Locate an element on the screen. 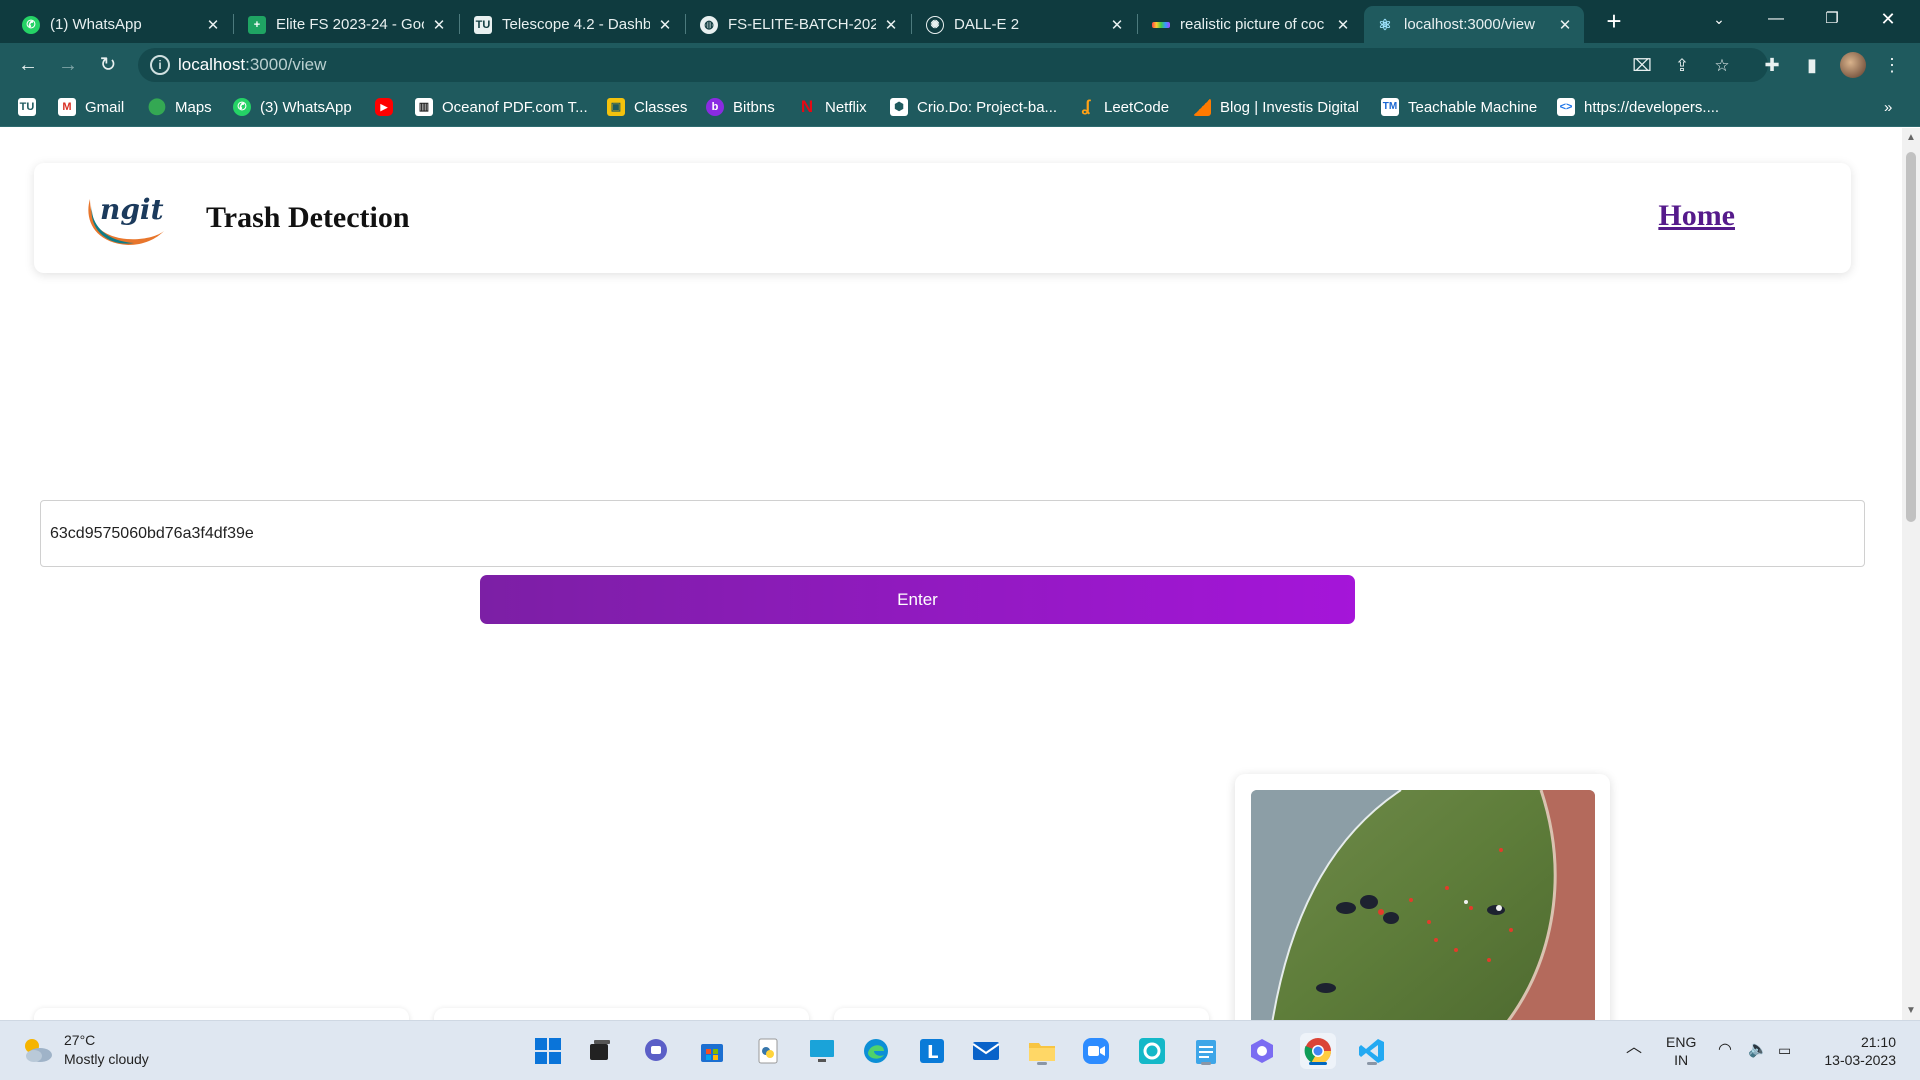 The height and width of the screenshot is (1080, 1920). battery-icon: ▭ is located at coordinates (1784, 1050).